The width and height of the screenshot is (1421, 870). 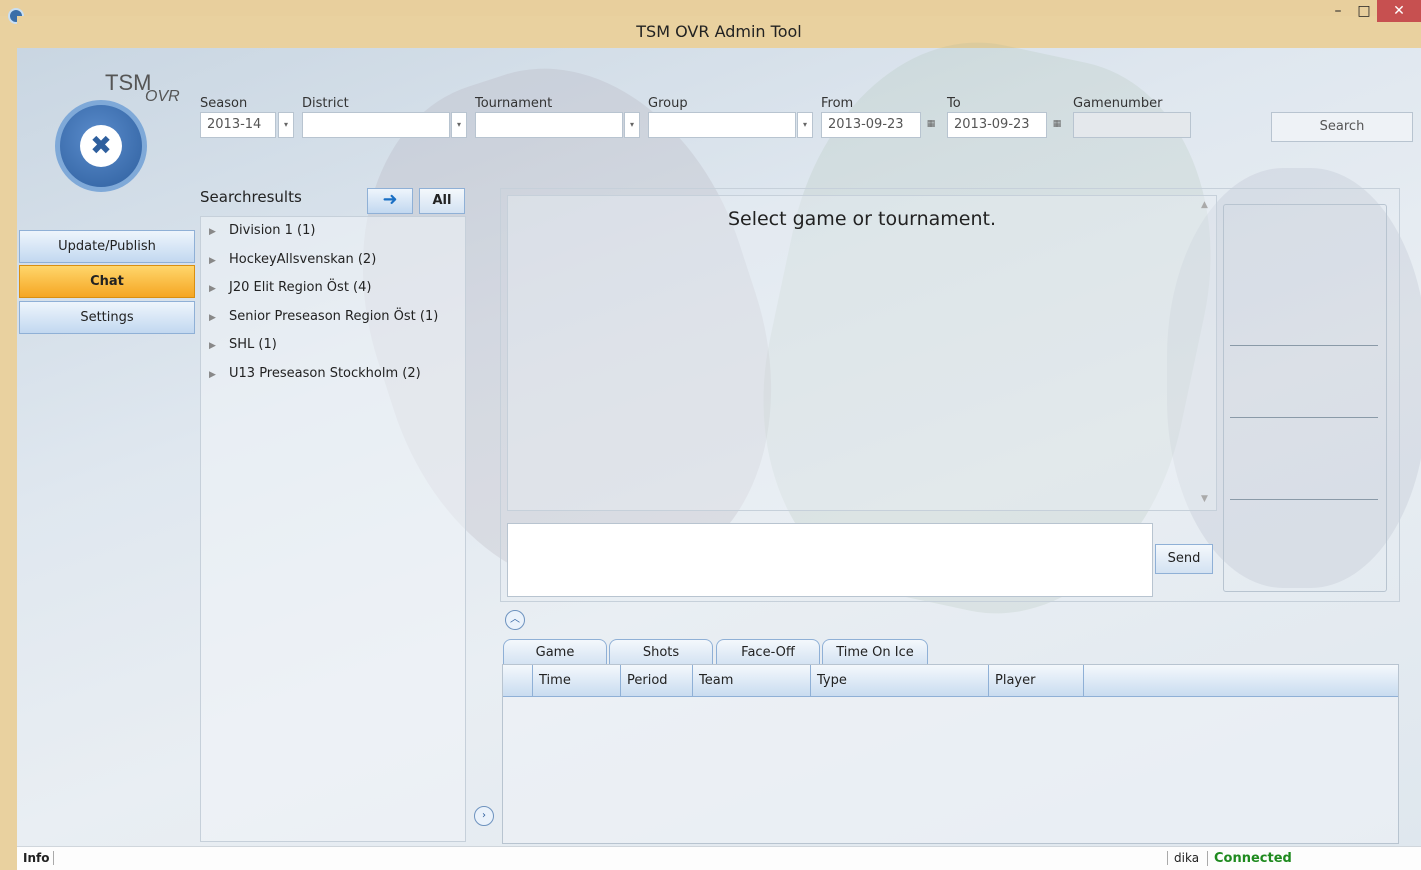 I want to click on nav-settings: Settings, so click(x=107, y=317).